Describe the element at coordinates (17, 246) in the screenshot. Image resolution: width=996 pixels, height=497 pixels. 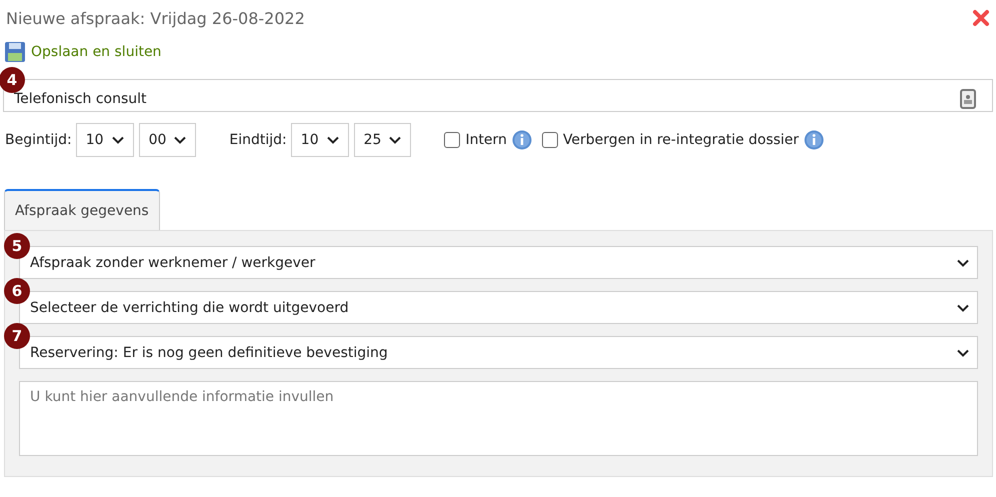
I see `step-badge: 5` at that location.